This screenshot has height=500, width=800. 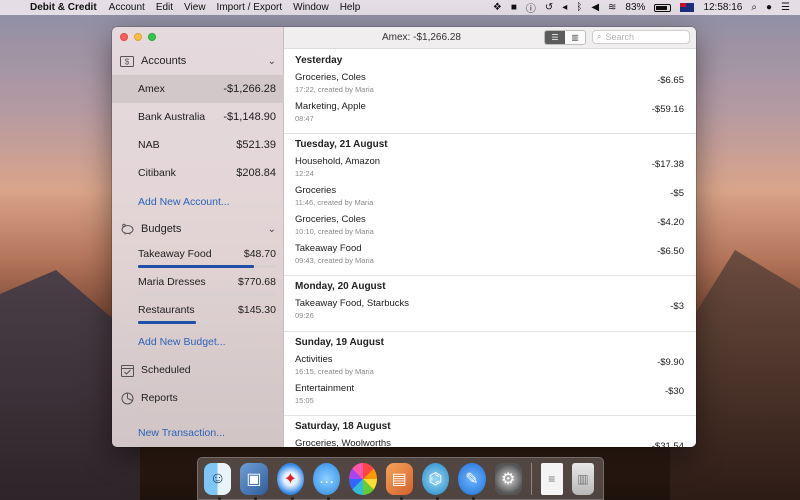 What do you see at coordinates (319, 60) in the screenshot?
I see `day-header: Yesterday` at bounding box center [319, 60].